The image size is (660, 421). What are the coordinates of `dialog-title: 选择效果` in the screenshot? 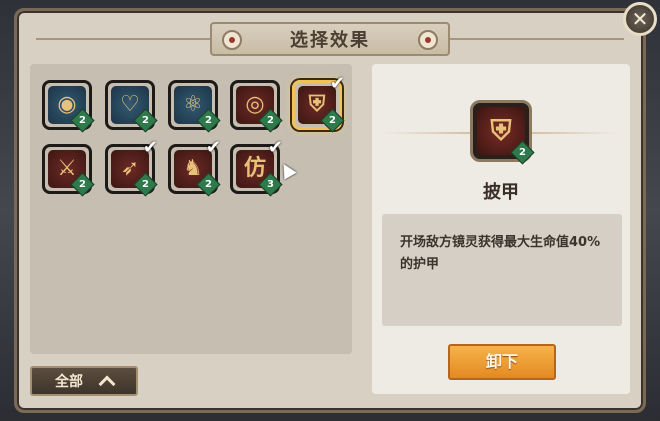 It's located at (330, 40).